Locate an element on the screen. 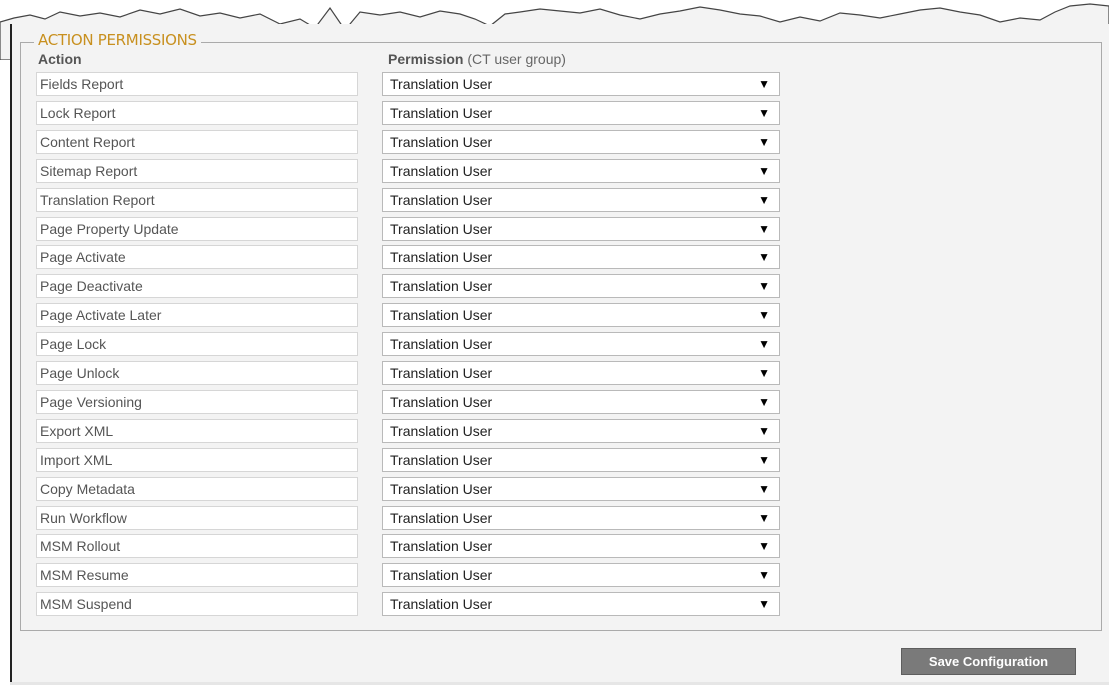 This screenshot has width=1109, height=685. action-name-field: MSM Rollout is located at coordinates (197, 546).